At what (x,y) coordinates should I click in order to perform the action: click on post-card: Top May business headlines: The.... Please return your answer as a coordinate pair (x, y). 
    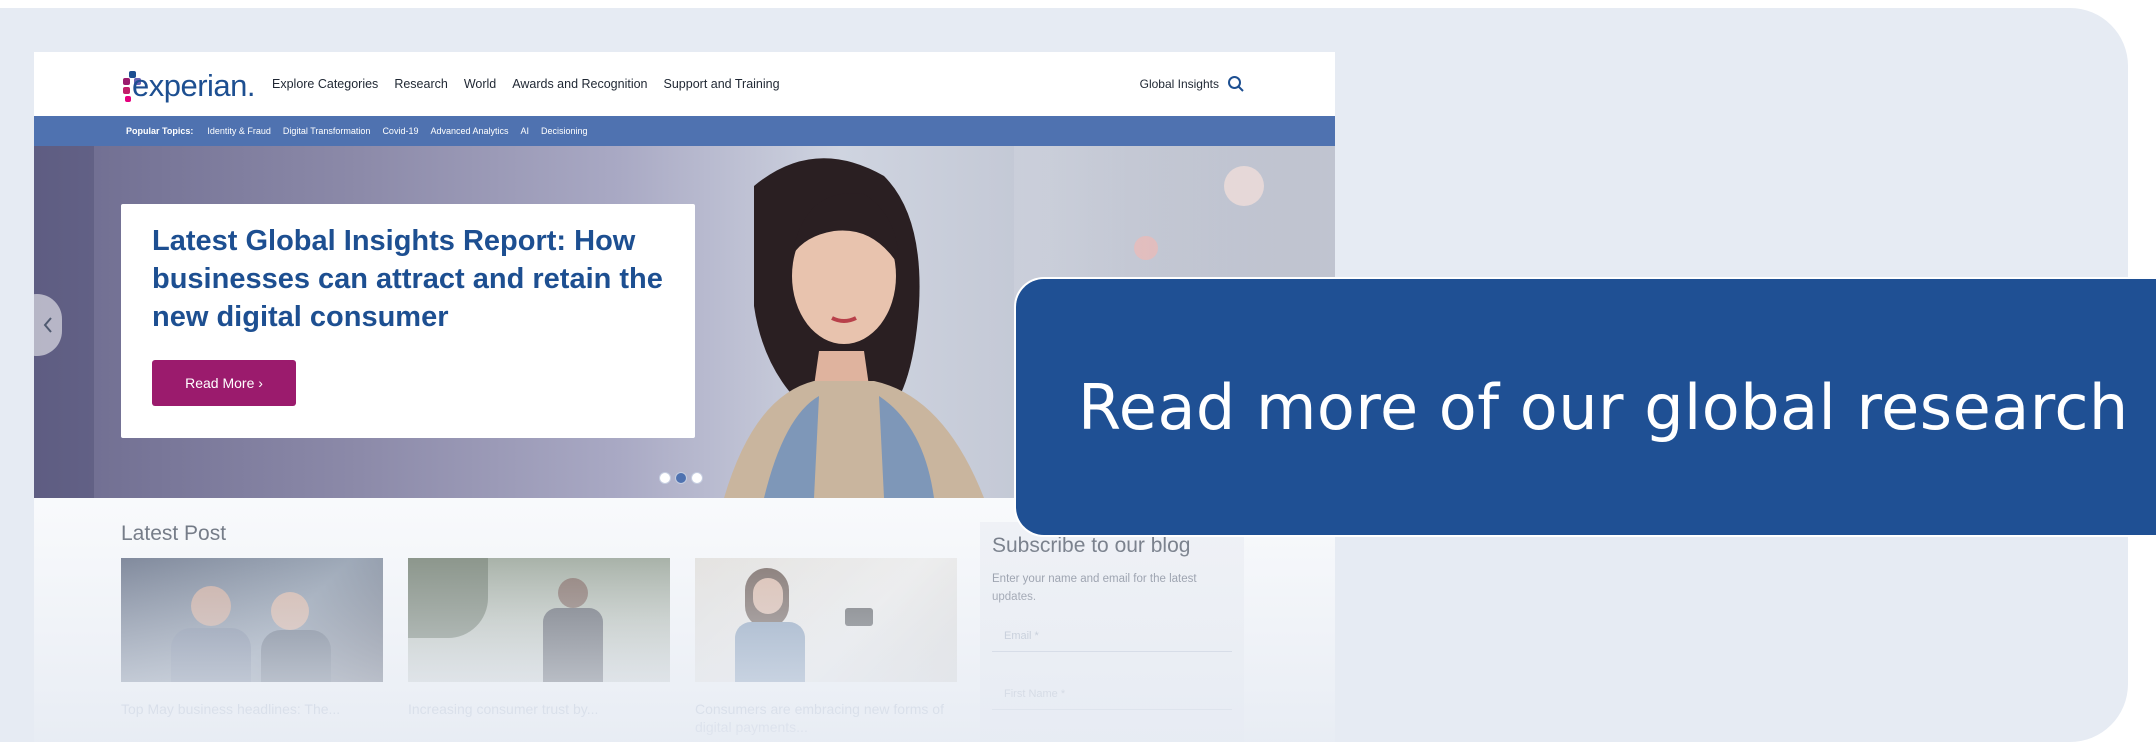
    Looking at the image, I should click on (252, 638).